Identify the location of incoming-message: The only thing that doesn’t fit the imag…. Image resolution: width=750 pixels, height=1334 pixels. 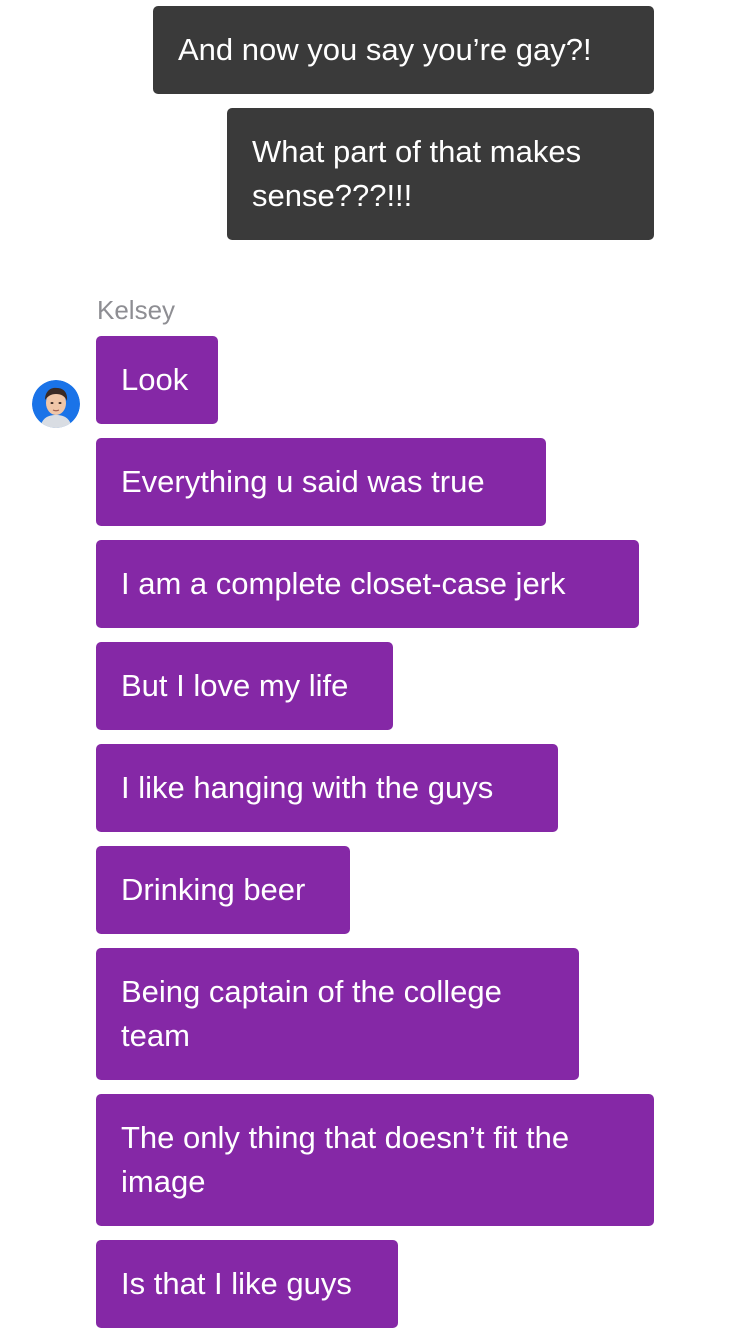
(375, 1160).